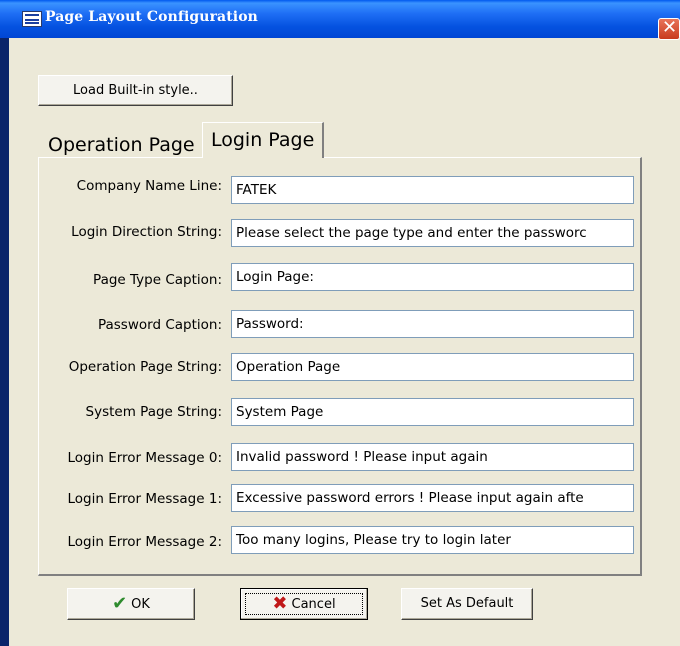  I want to click on operation-page-string-input: Operation Page, so click(432, 367).